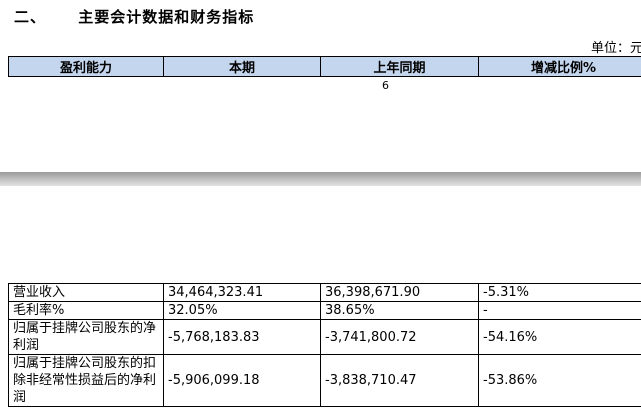 This screenshot has height=414, width=641. I want to click on table-row: 毛利率% 32.05% 38.65% -, so click(324, 310).